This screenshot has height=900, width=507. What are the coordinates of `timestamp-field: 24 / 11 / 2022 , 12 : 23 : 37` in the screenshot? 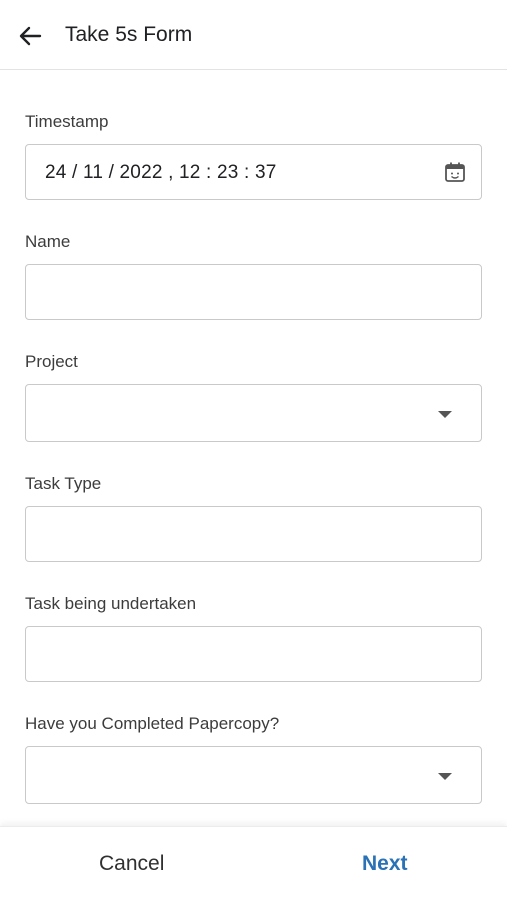 It's located at (253, 172).